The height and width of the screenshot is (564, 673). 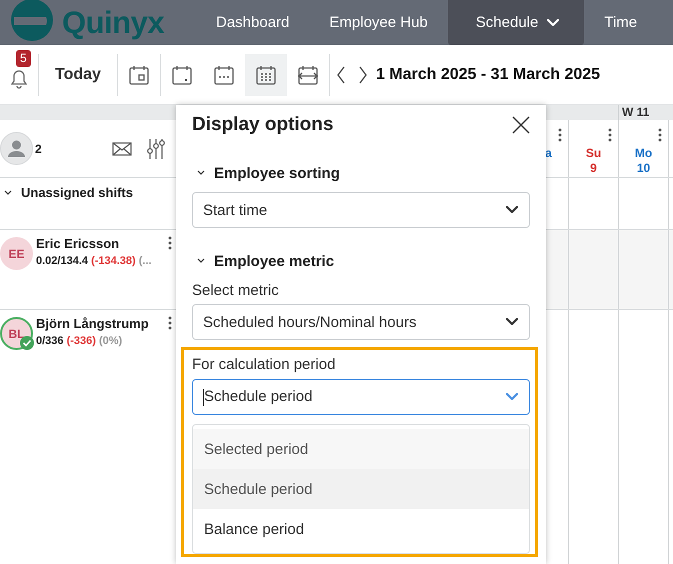 I want to click on calendar-week-icon, so click(x=224, y=74).